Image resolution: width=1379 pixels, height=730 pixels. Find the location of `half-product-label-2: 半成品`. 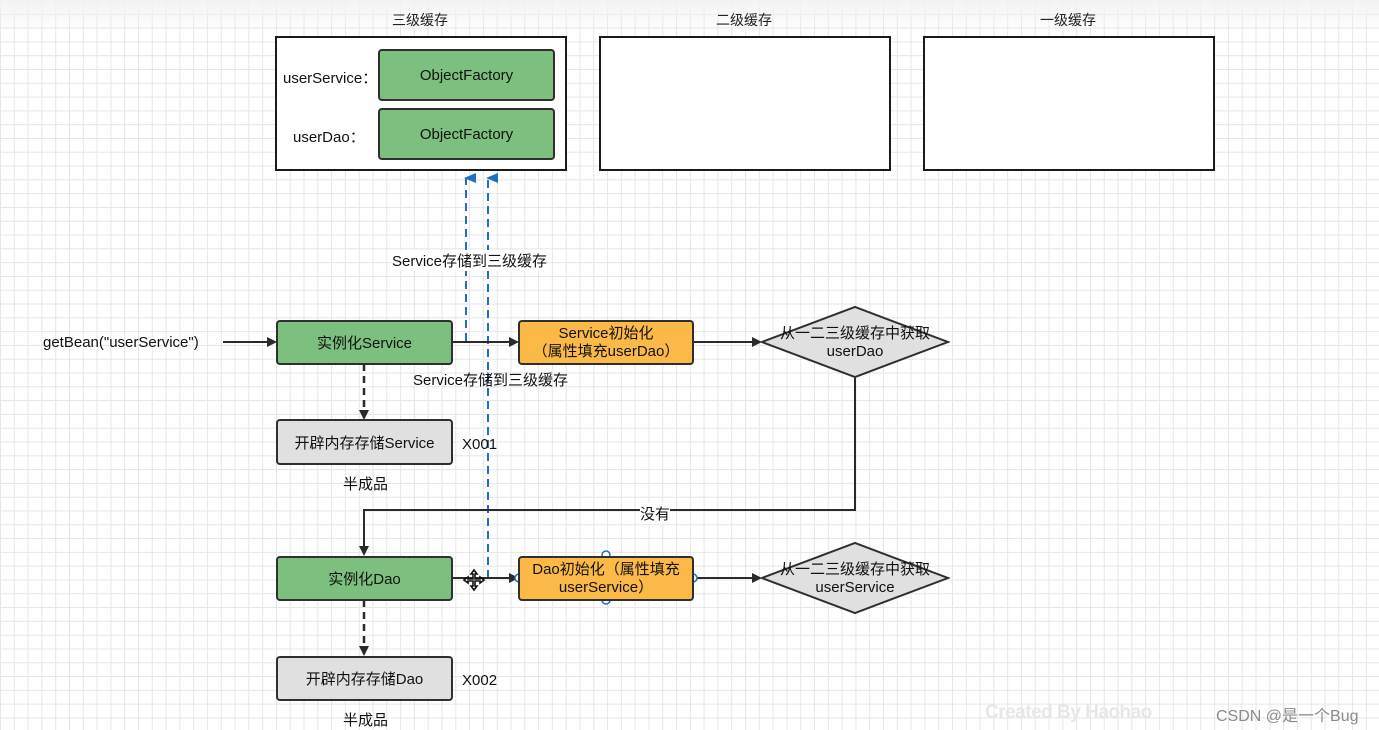

half-product-label-2: 半成品 is located at coordinates (366, 720).